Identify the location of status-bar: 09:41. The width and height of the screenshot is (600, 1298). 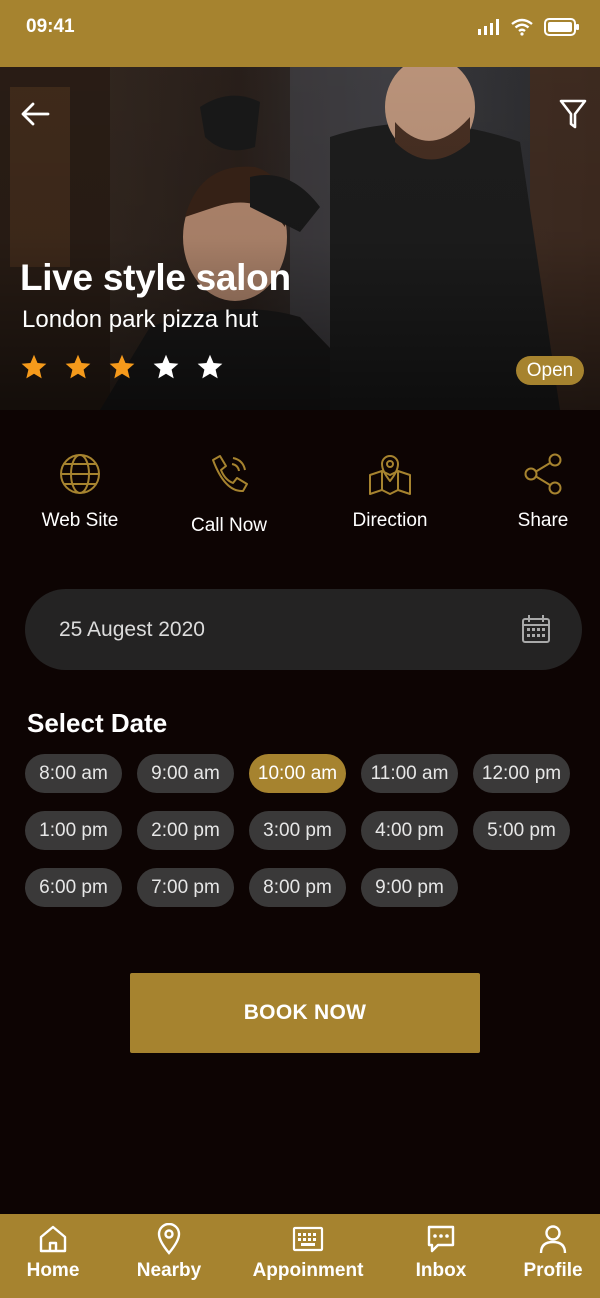
(300, 33).